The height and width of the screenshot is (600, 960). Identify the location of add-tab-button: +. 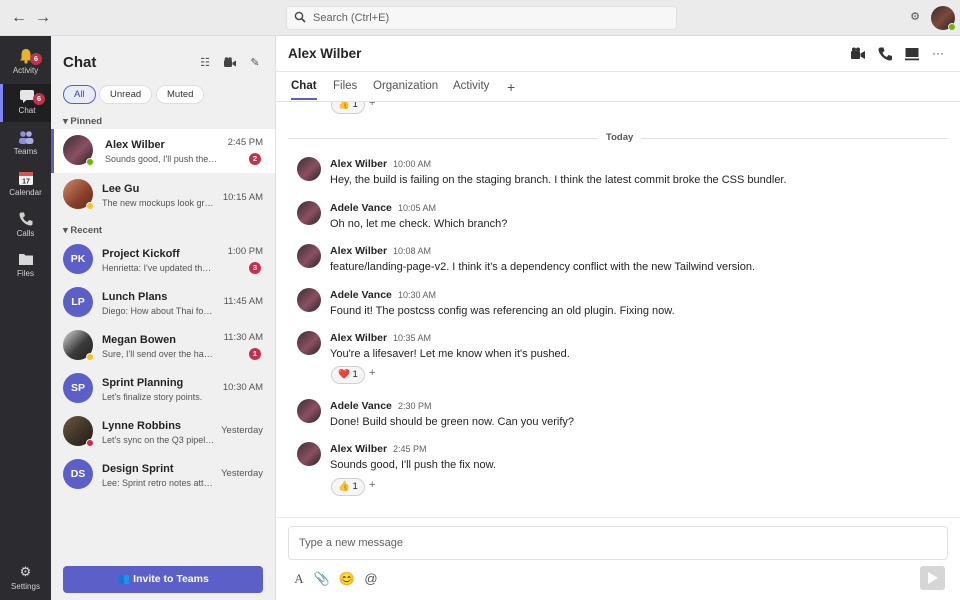
(511, 87).